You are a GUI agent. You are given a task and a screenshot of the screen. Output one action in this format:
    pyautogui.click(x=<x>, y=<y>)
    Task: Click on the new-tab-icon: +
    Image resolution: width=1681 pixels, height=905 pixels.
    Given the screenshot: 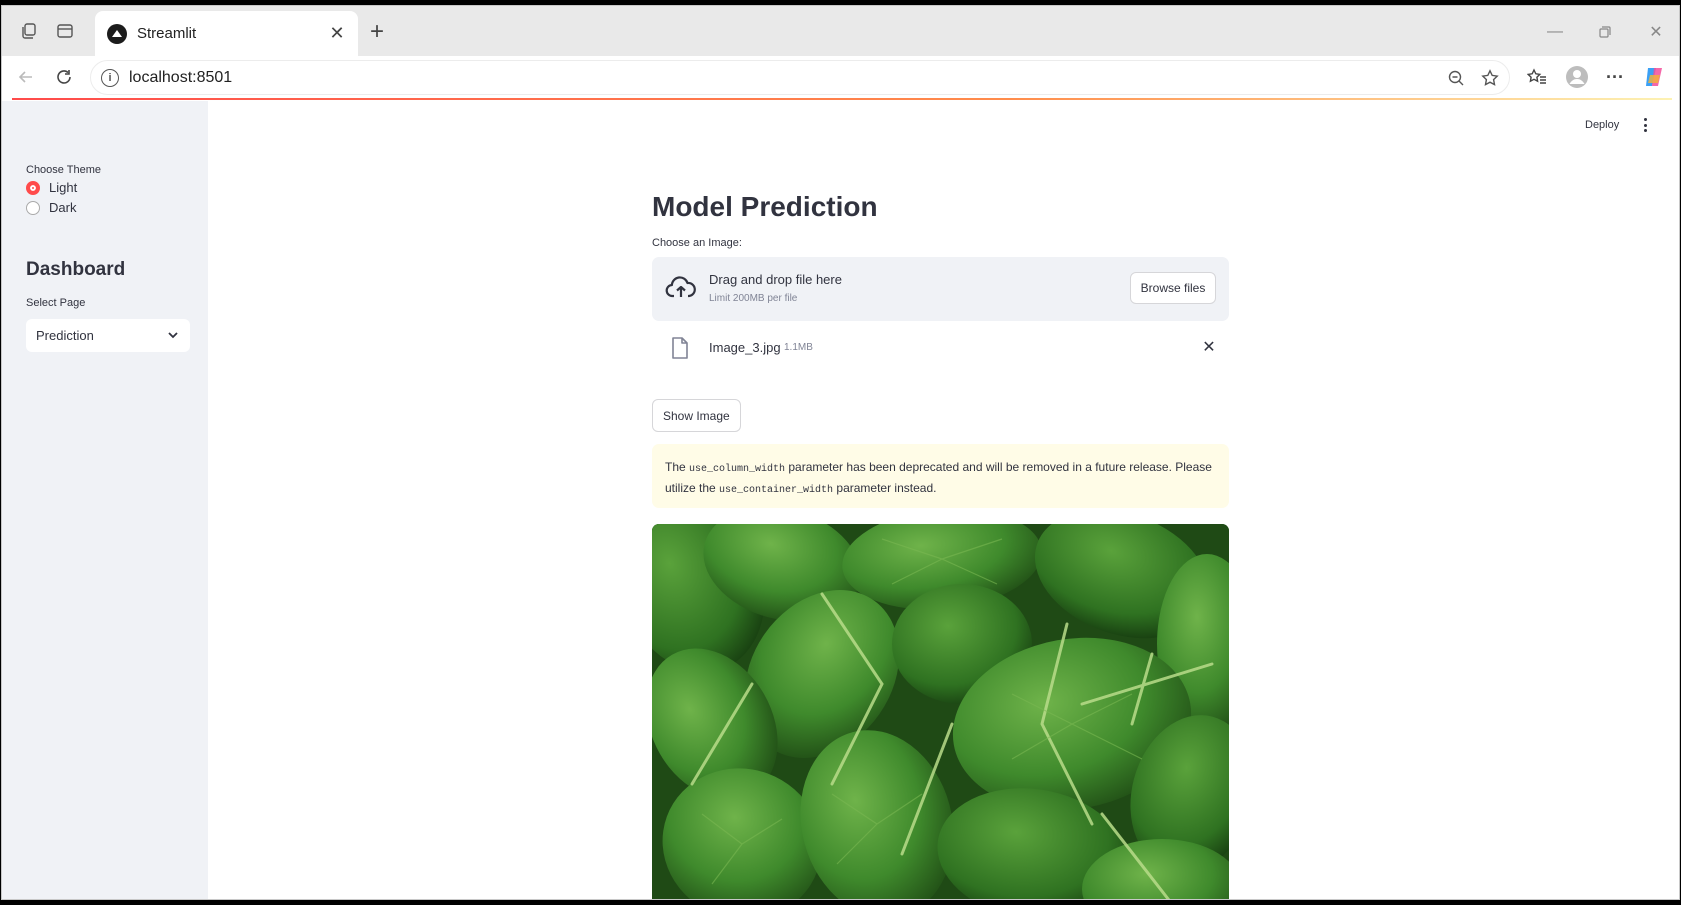 What is the action you would take?
    pyautogui.click(x=377, y=31)
    